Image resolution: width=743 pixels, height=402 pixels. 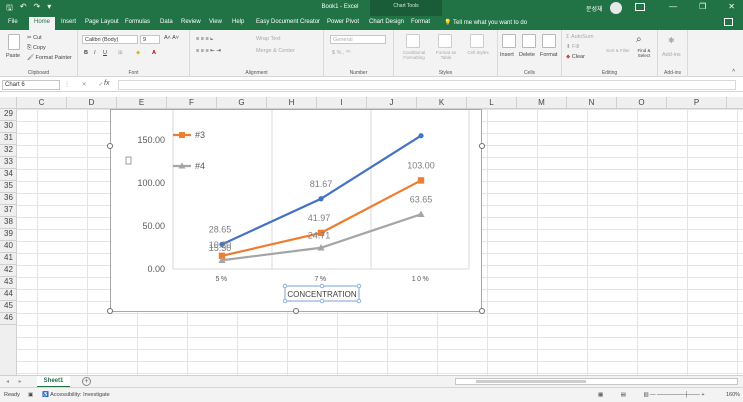 What do you see at coordinates (492, 103) in the screenshot?
I see `column-header: L` at bounding box center [492, 103].